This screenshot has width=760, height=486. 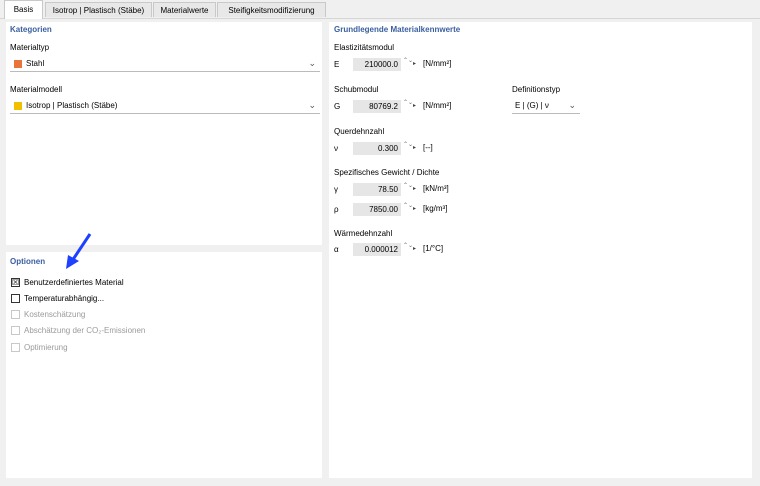 I want to click on materialmodell-label: Materialmodell, so click(x=36, y=89).